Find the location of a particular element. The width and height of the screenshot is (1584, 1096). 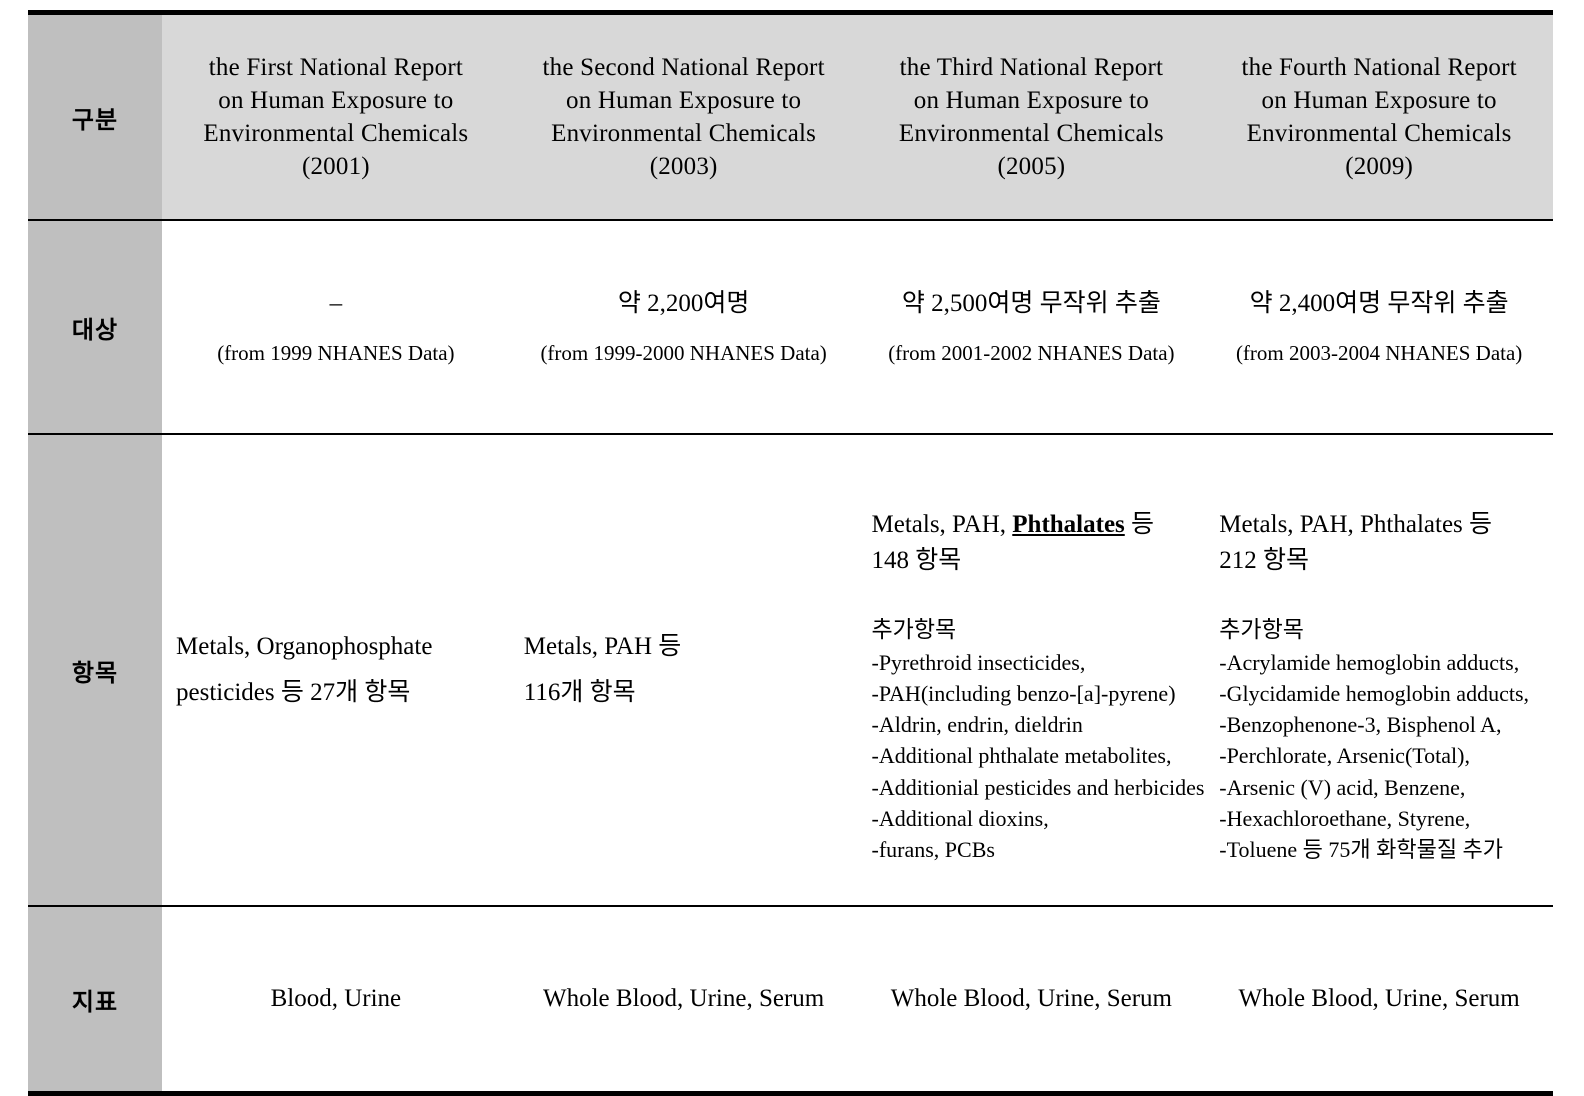

target-cell-report2: 약 2,200여명 (from 1999-2000 NHANES Data) is located at coordinates (683, 327).